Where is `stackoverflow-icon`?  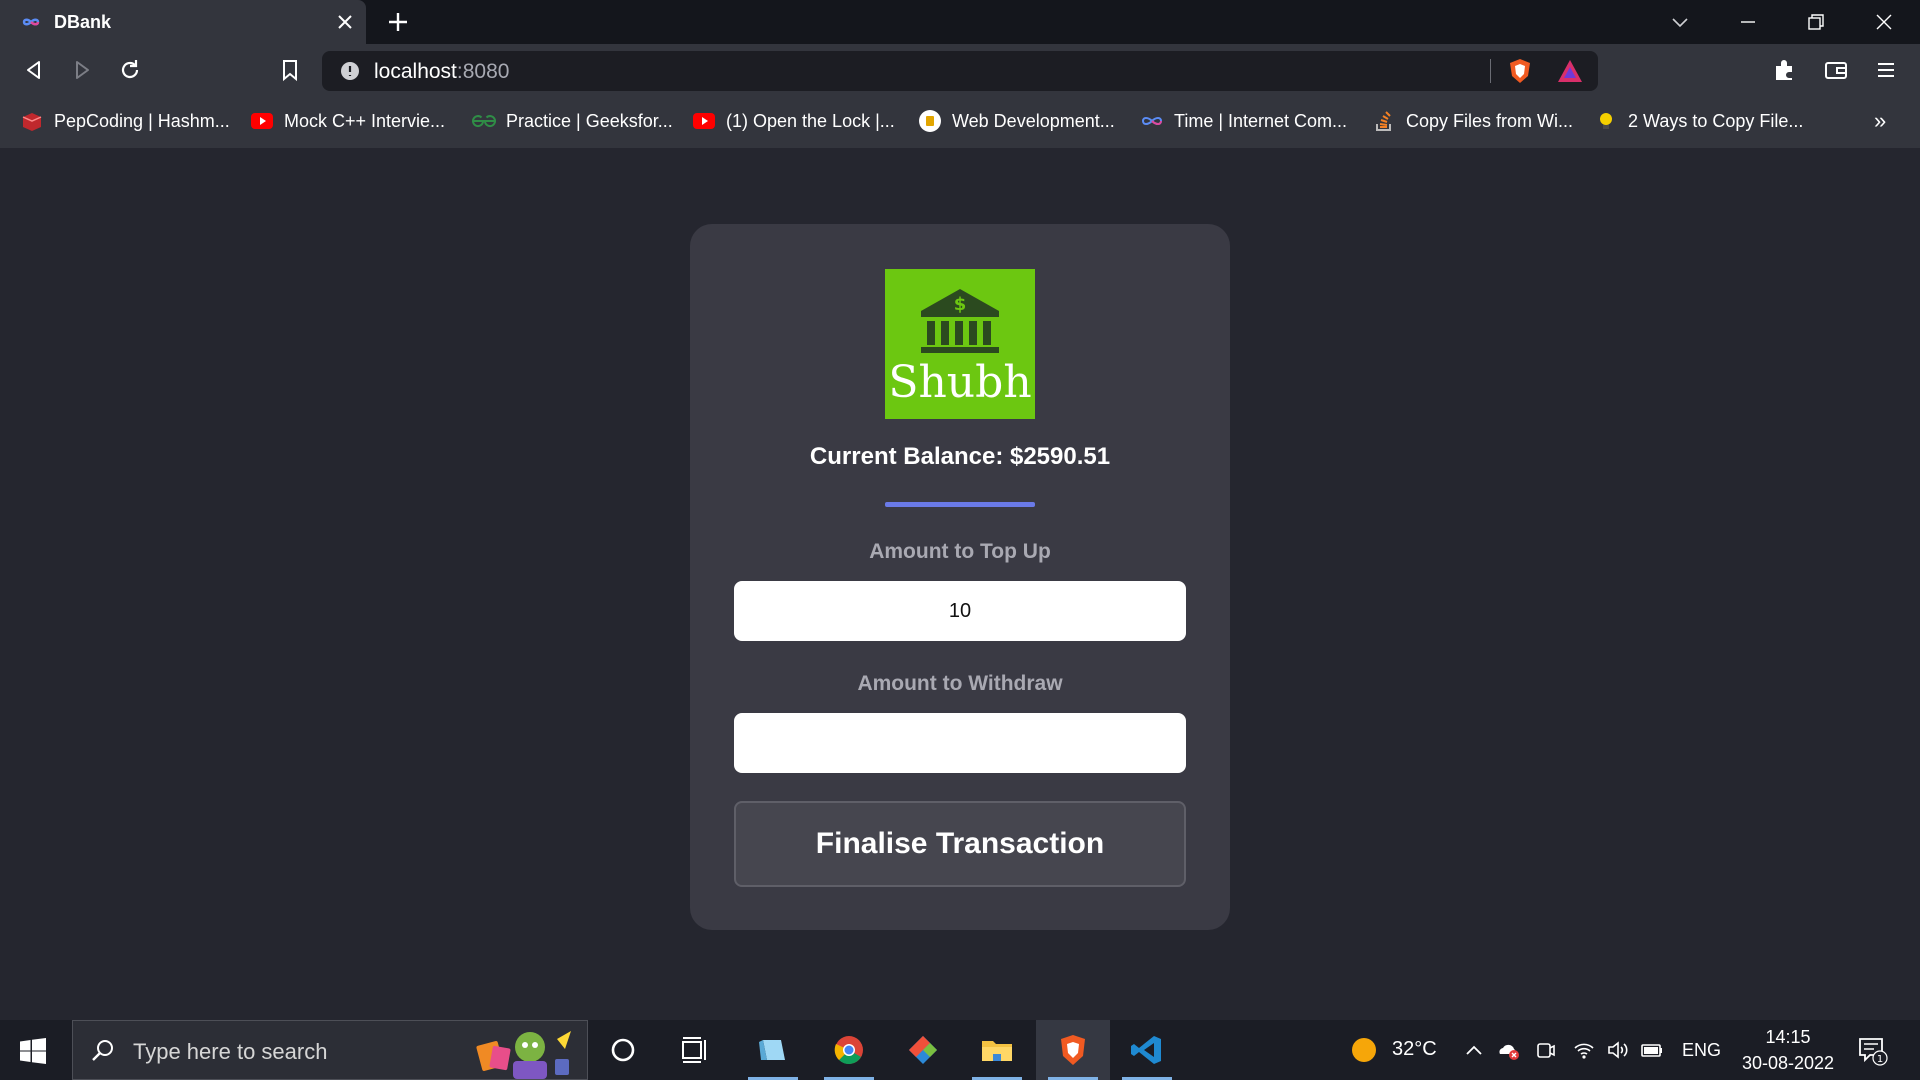
stackoverflow-icon is located at coordinates (1383, 121).